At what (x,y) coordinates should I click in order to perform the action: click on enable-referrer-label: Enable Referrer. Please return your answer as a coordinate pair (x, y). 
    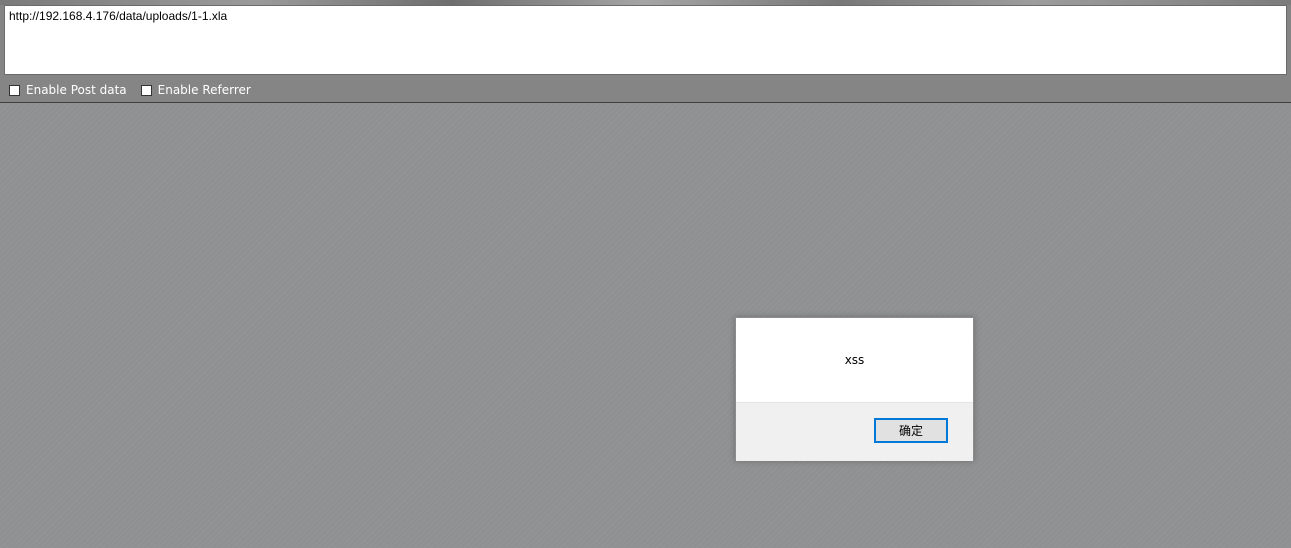
    Looking at the image, I should click on (204, 90).